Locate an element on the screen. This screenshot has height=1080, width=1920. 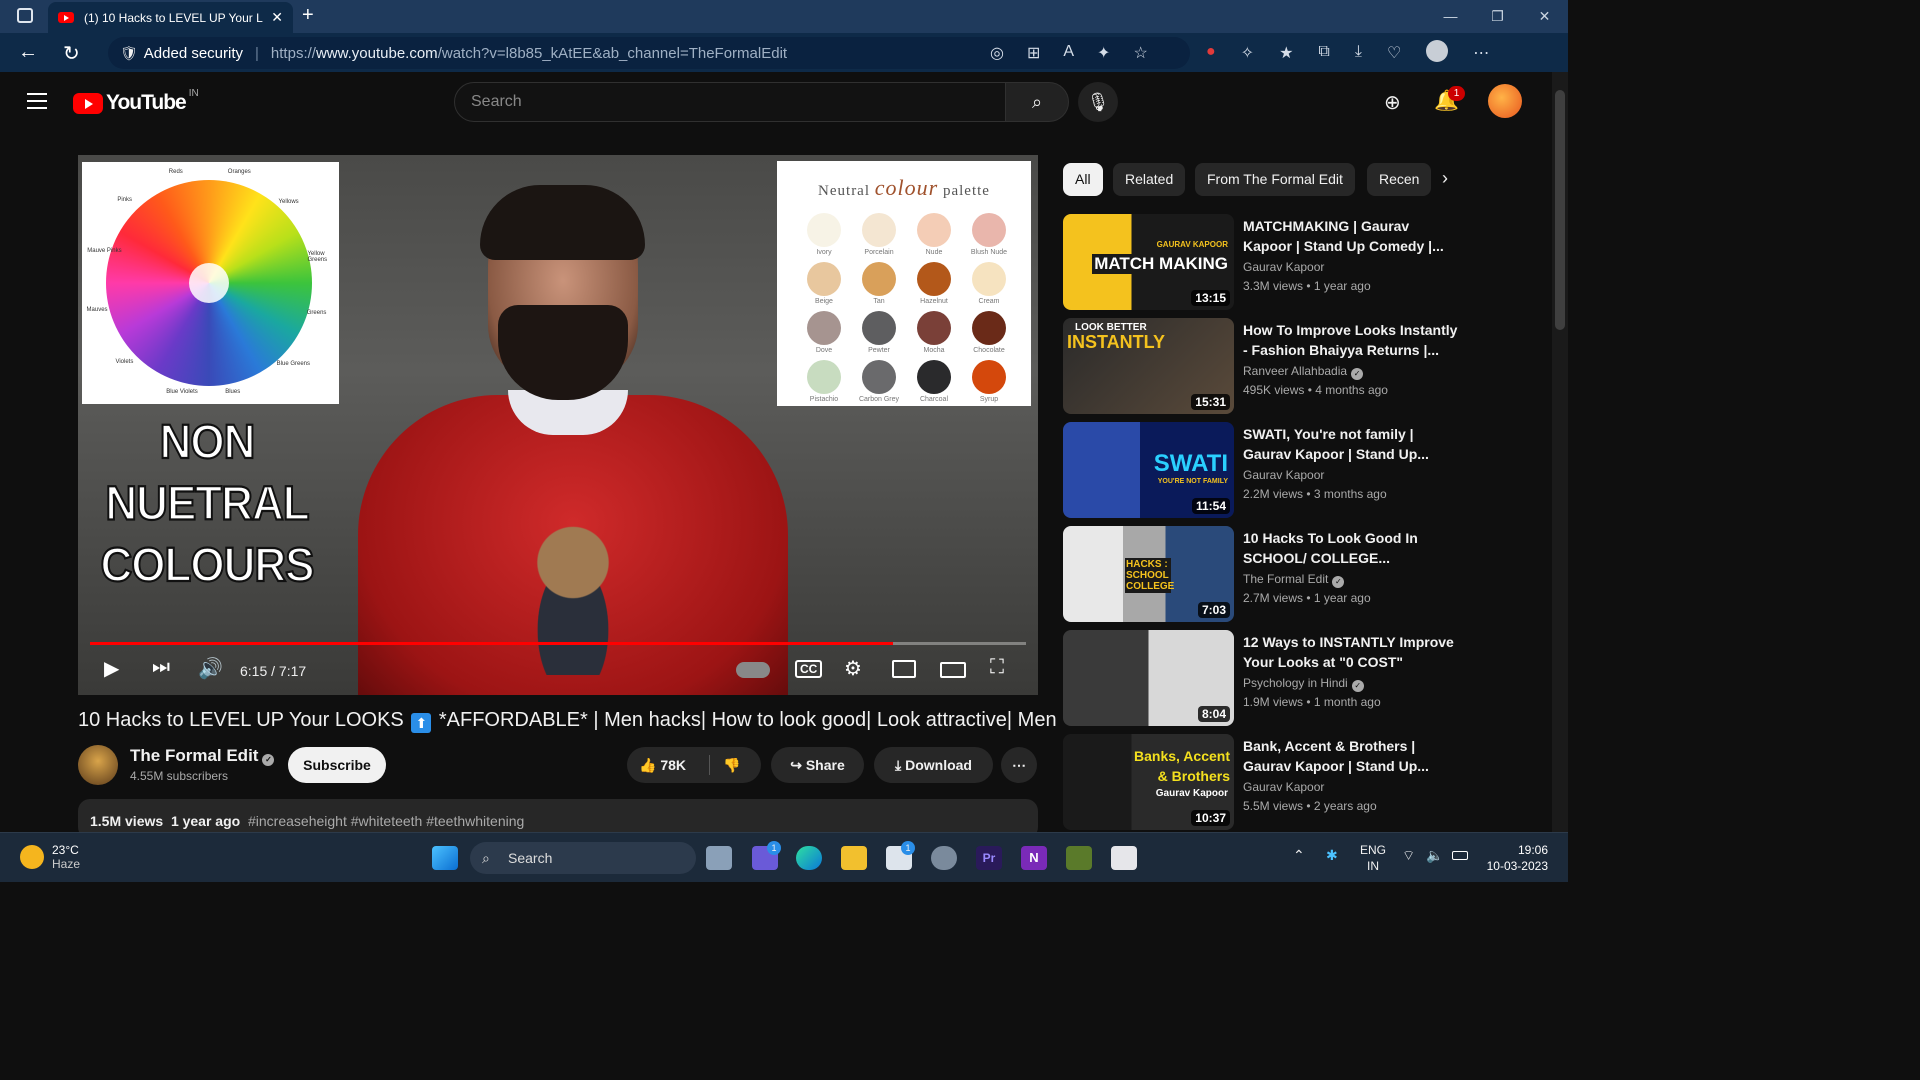
voice-search-icon: 🎙 is located at coordinates (1098, 102).